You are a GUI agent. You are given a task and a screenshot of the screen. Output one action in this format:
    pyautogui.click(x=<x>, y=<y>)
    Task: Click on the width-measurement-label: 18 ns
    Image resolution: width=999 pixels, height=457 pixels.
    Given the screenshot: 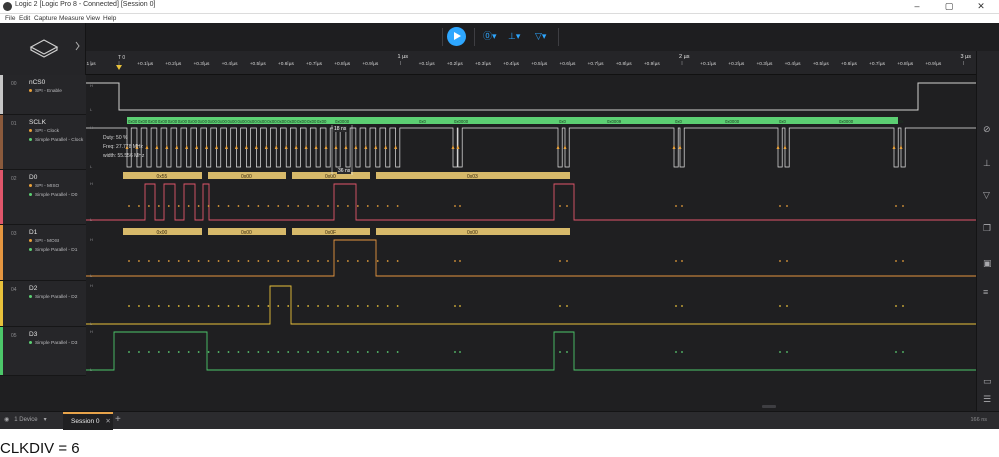 What is the action you would take?
    pyautogui.click(x=340, y=129)
    